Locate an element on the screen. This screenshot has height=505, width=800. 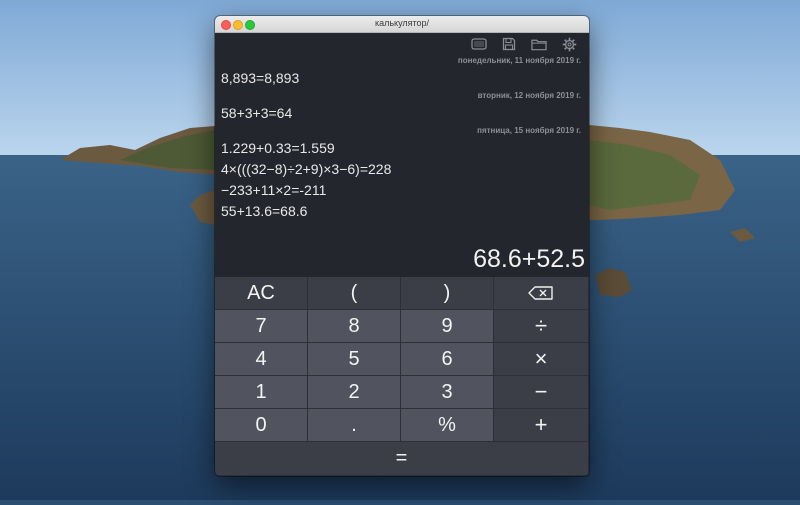
window-title: калькулятор/ is located at coordinates (402, 23).